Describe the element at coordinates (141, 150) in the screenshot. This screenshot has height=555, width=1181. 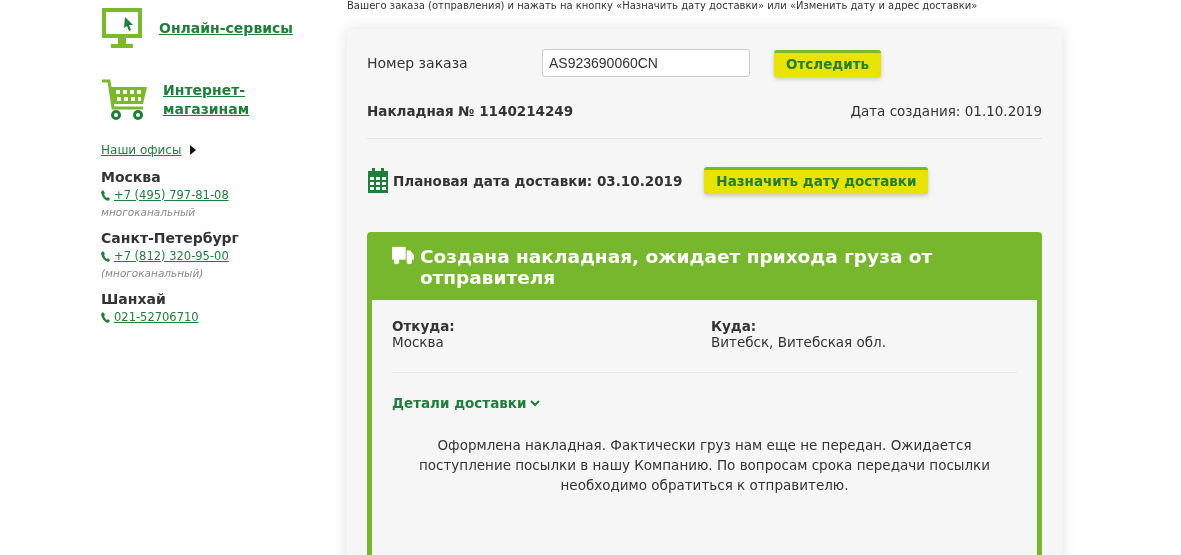
I see `offices-link: Наши офисы` at that location.